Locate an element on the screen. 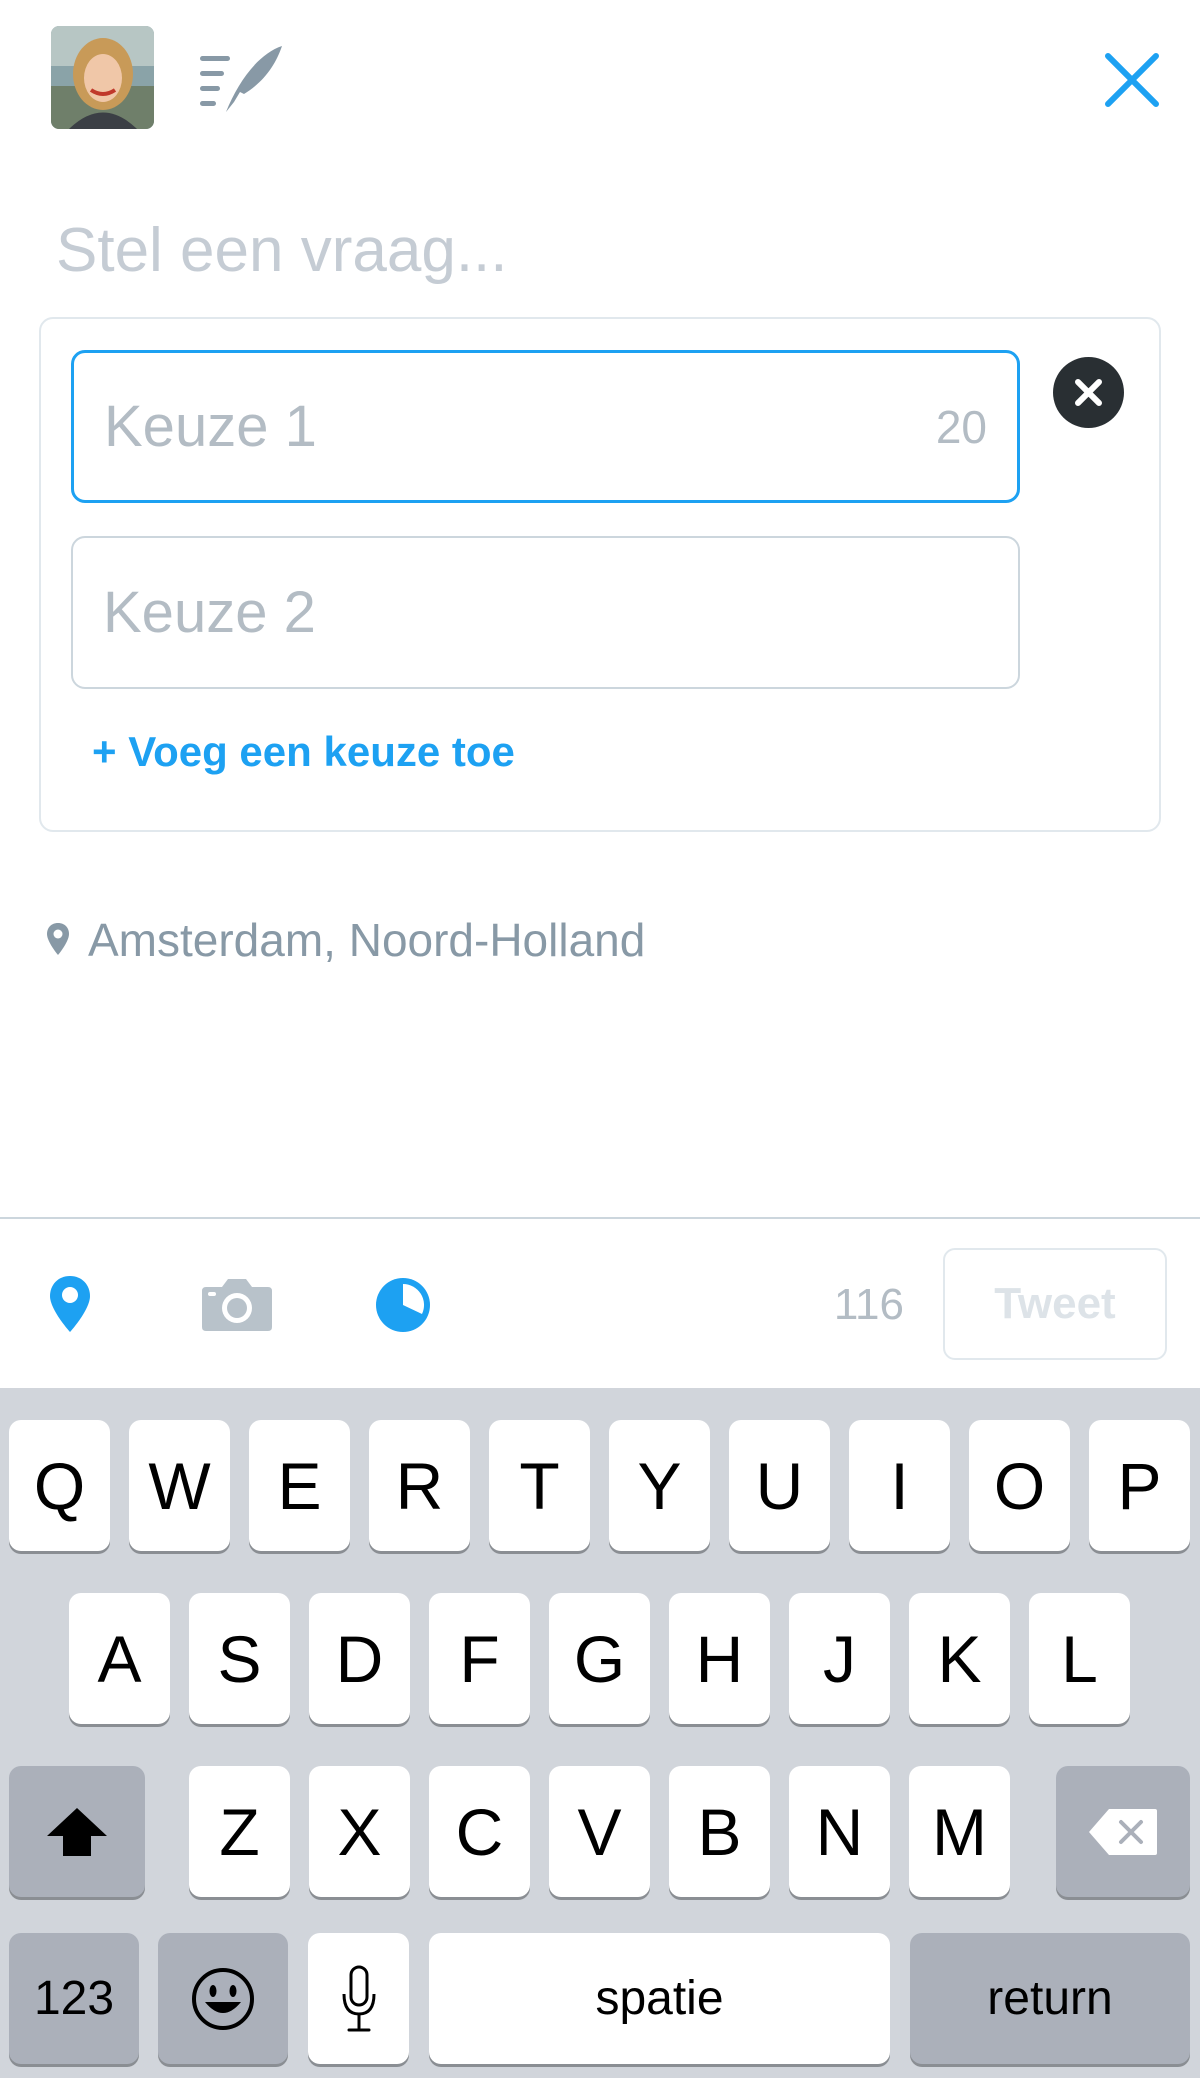  numbers-key: 123 is located at coordinates (74, 1998).